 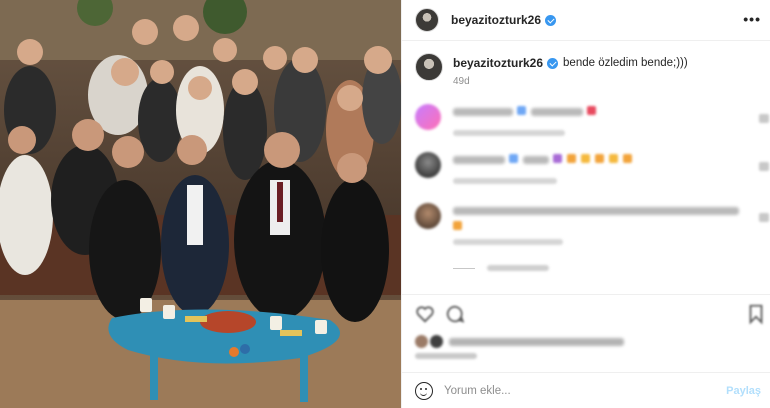 I want to click on replies-blurred-text, so click(x=518, y=268).